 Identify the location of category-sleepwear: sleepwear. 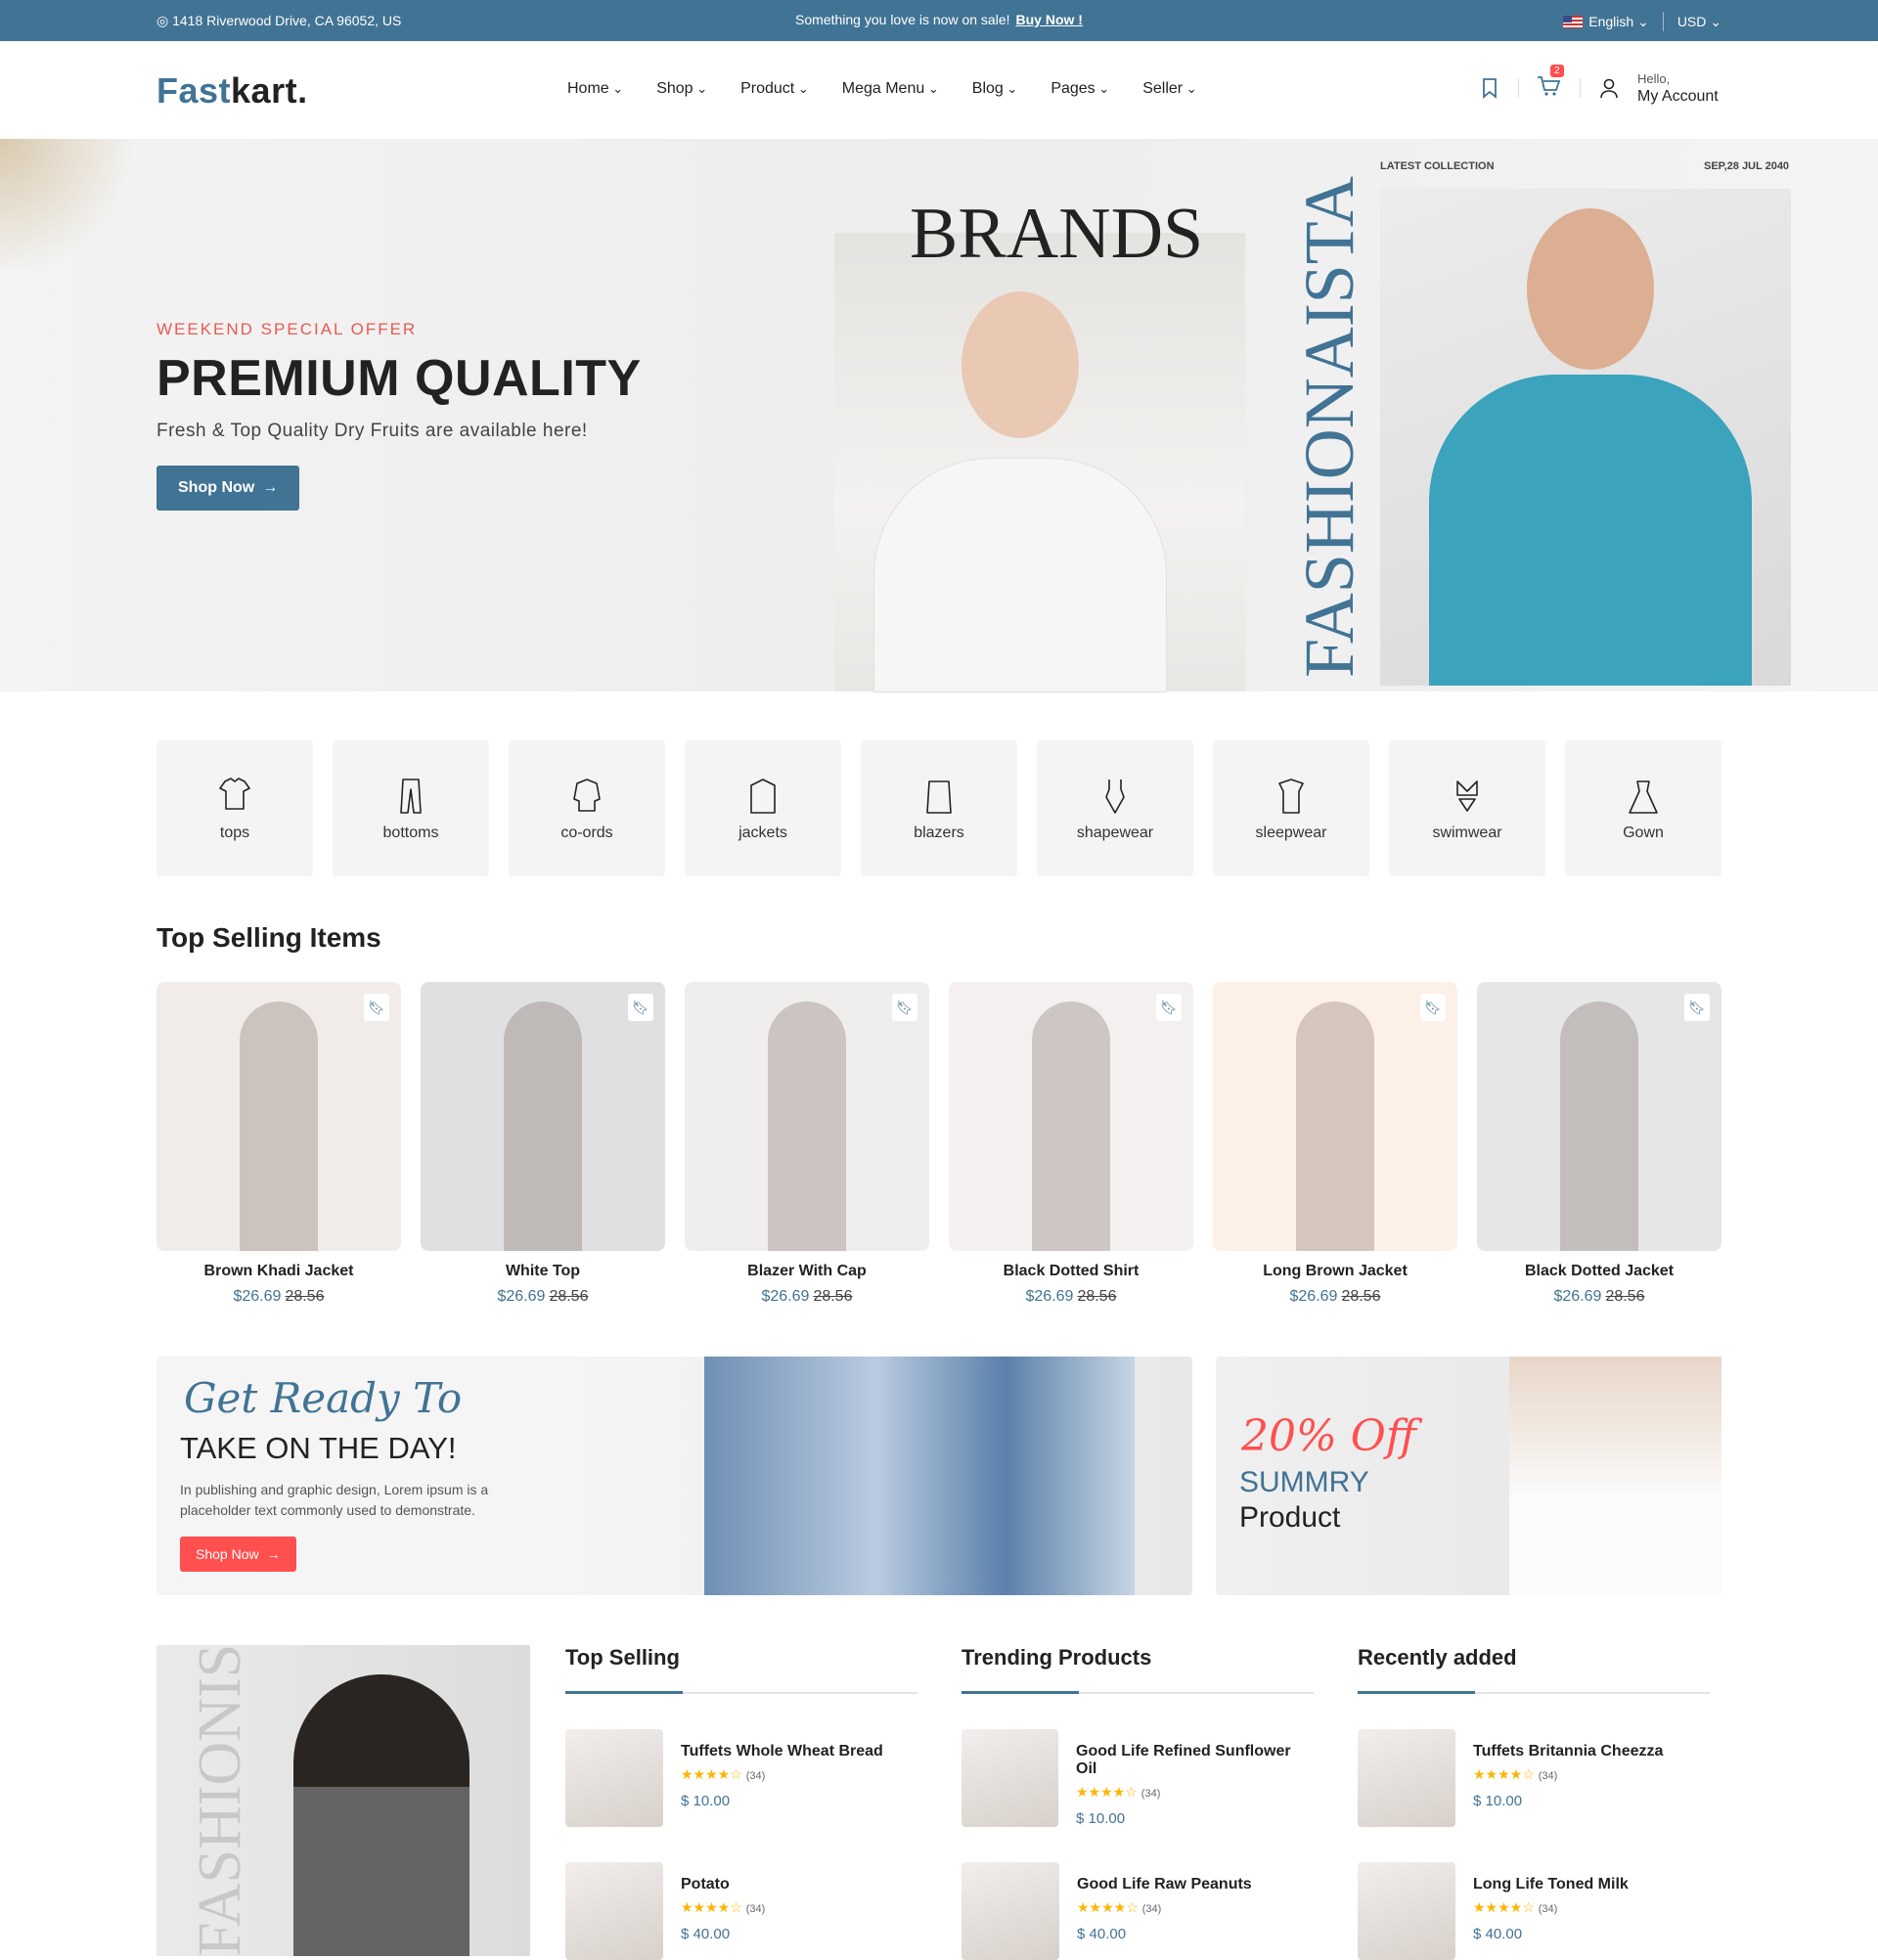
(1291, 808).